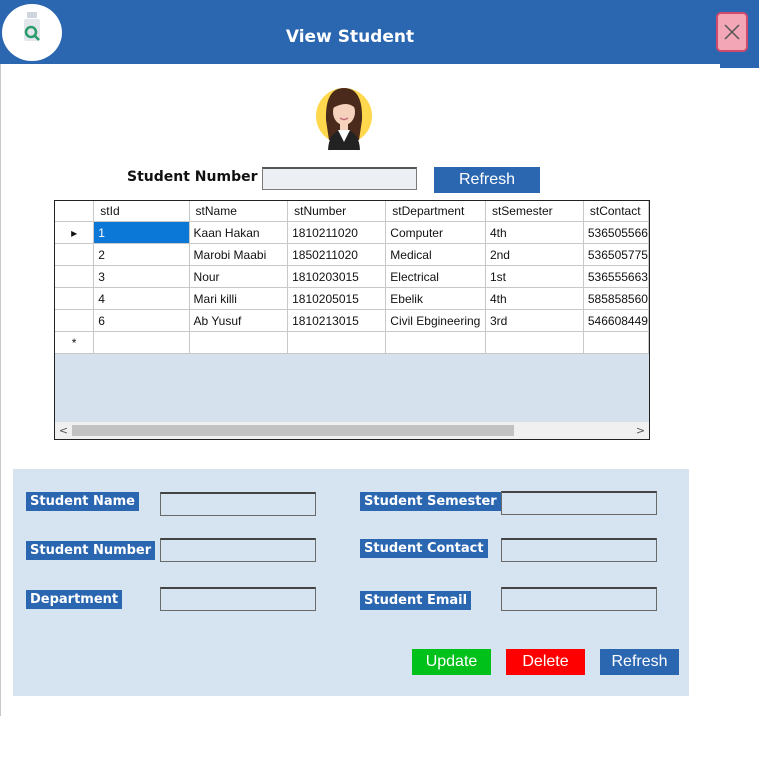 The width and height of the screenshot is (759, 758). I want to click on table-cell: 6, so click(141, 320).